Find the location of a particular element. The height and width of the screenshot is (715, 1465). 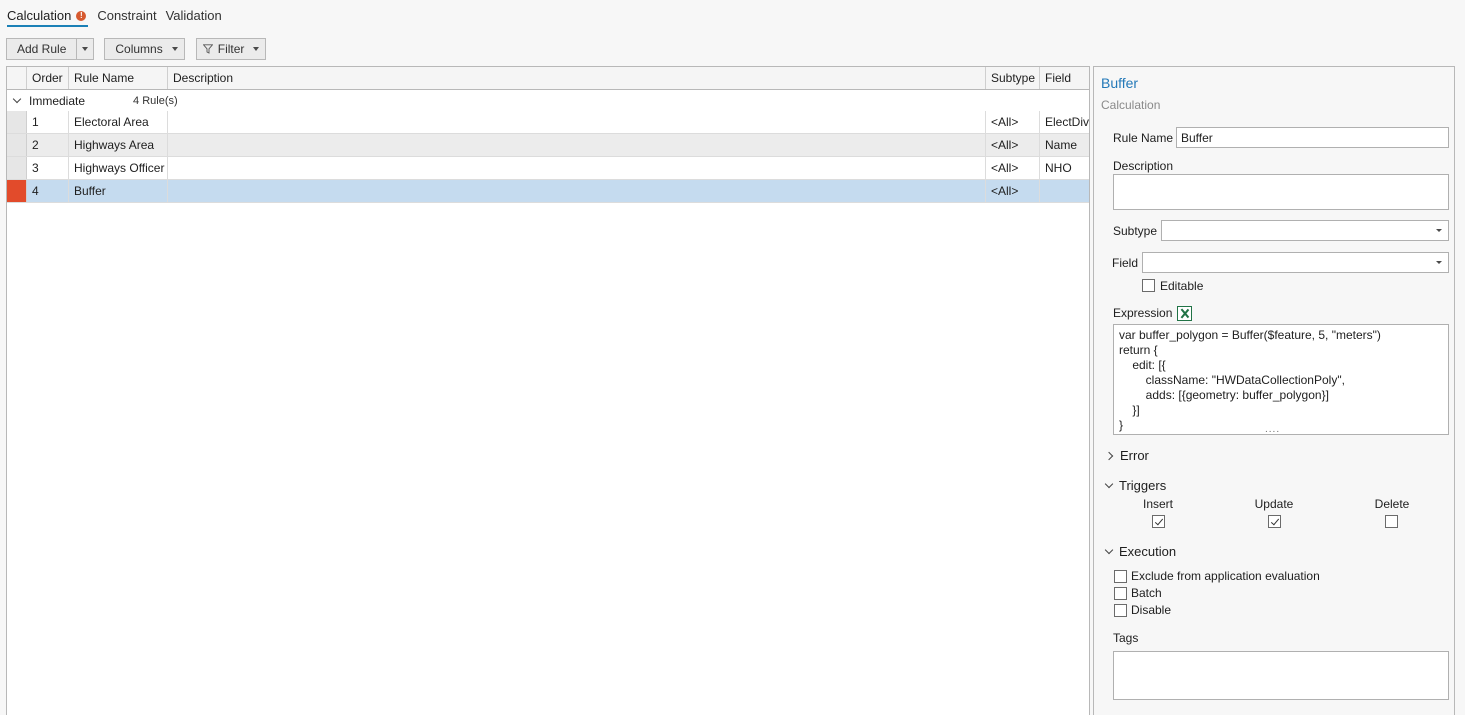

row-selector-active is located at coordinates (17, 191).